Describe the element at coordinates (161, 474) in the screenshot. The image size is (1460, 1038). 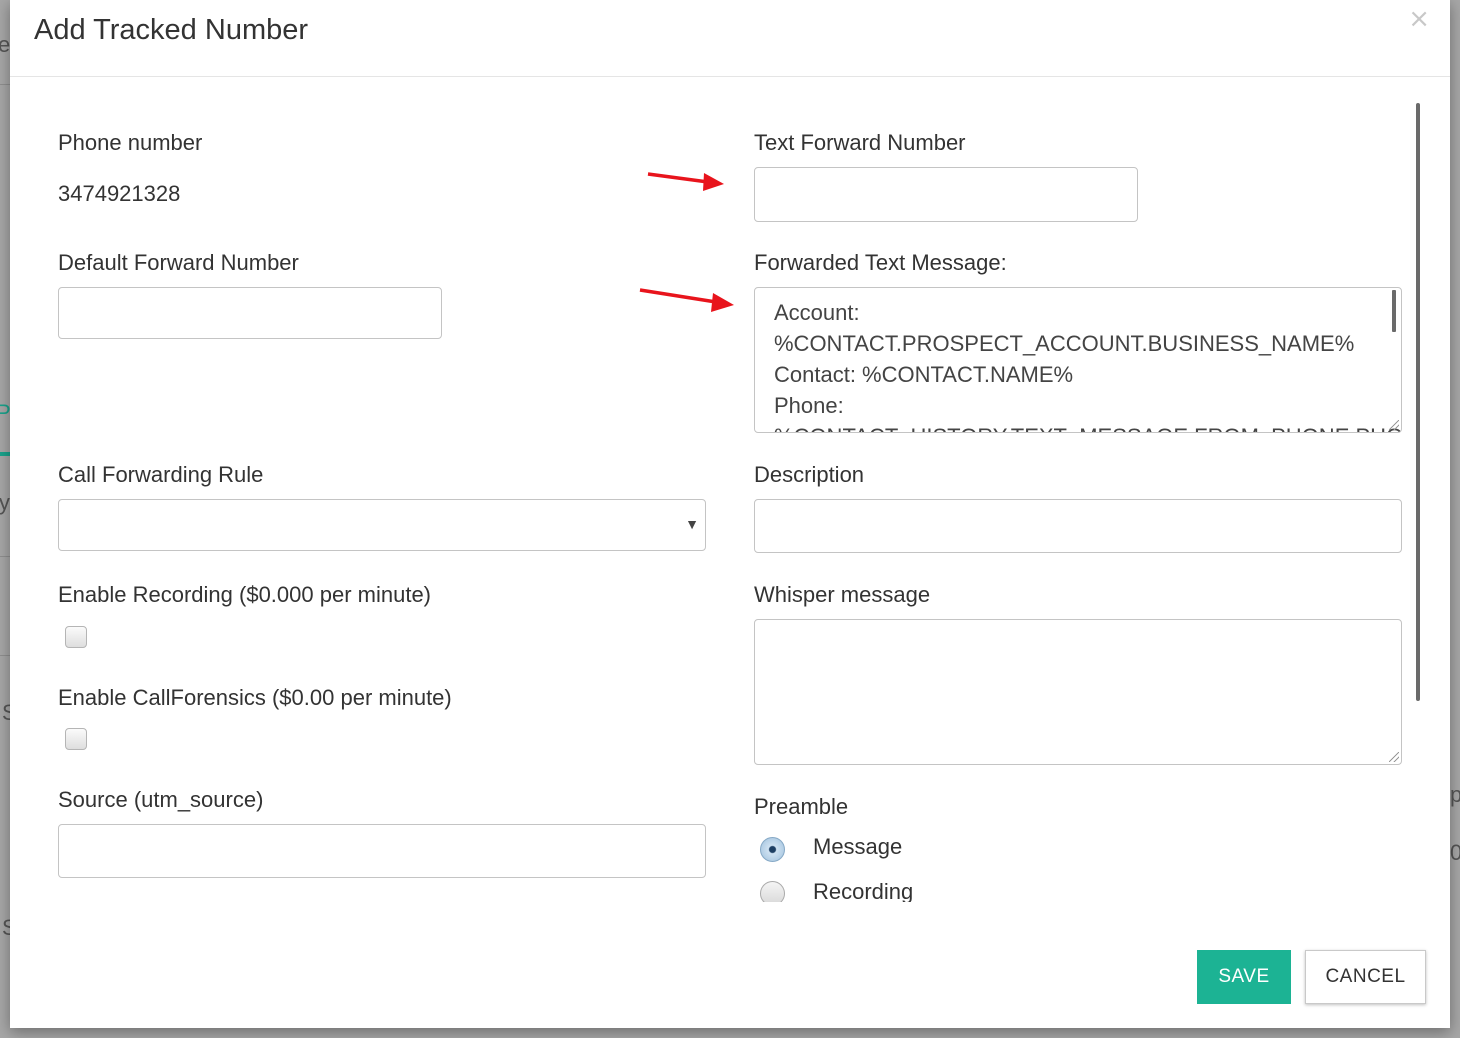
I see `call-forwarding-rule-label: Call Forwarding Rule` at that location.